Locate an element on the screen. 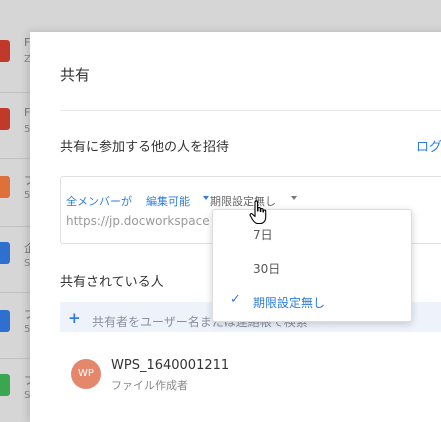  login-link: ログ is located at coordinates (428, 145).